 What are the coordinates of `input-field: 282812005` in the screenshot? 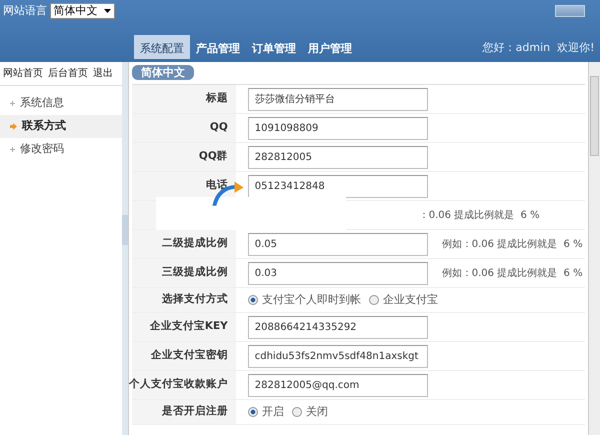 It's located at (338, 157).